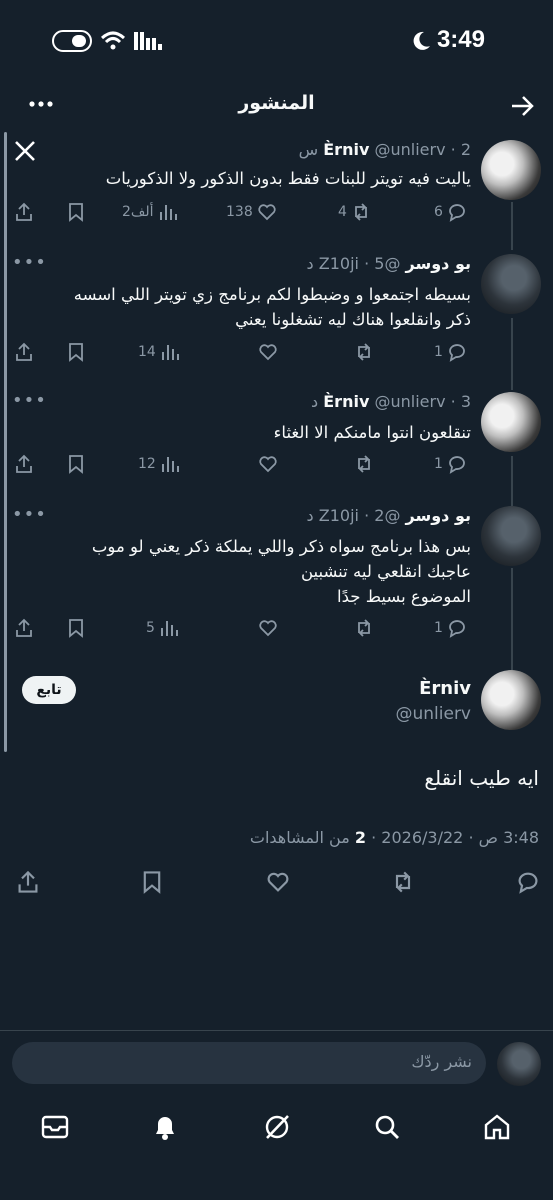 Image resolution: width=553 pixels, height=1200 pixels. What do you see at coordinates (49, 690) in the screenshot?
I see `follow-button: تابع` at bounding box center [49, 690].